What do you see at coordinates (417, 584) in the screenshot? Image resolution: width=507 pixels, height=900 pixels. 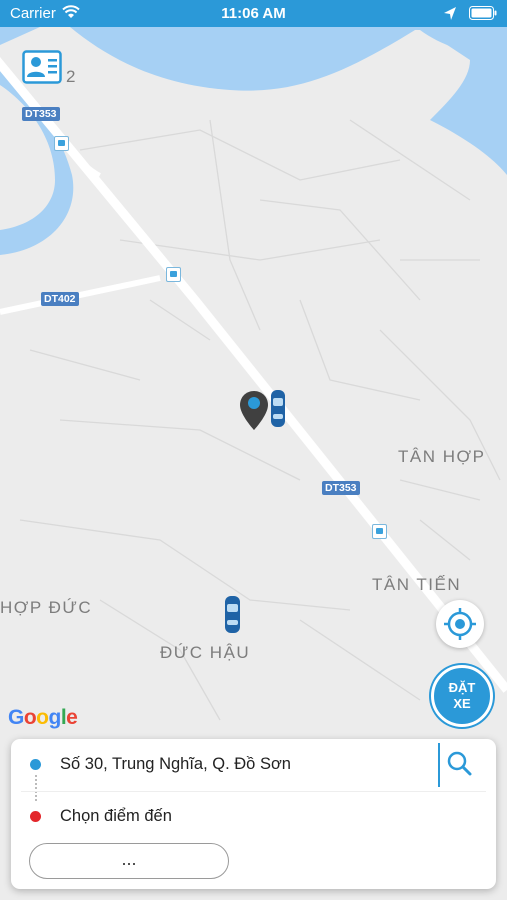 I see `place-label-tan-tien: TÂN TIẾN` at bounding box center [417, 584].